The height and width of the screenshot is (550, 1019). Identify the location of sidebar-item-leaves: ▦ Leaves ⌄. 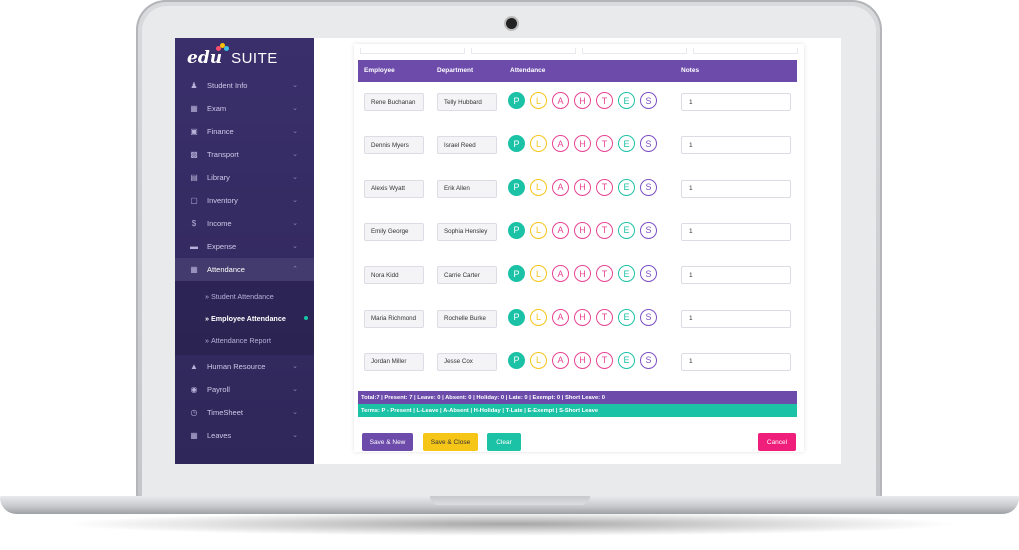
(244, 435).